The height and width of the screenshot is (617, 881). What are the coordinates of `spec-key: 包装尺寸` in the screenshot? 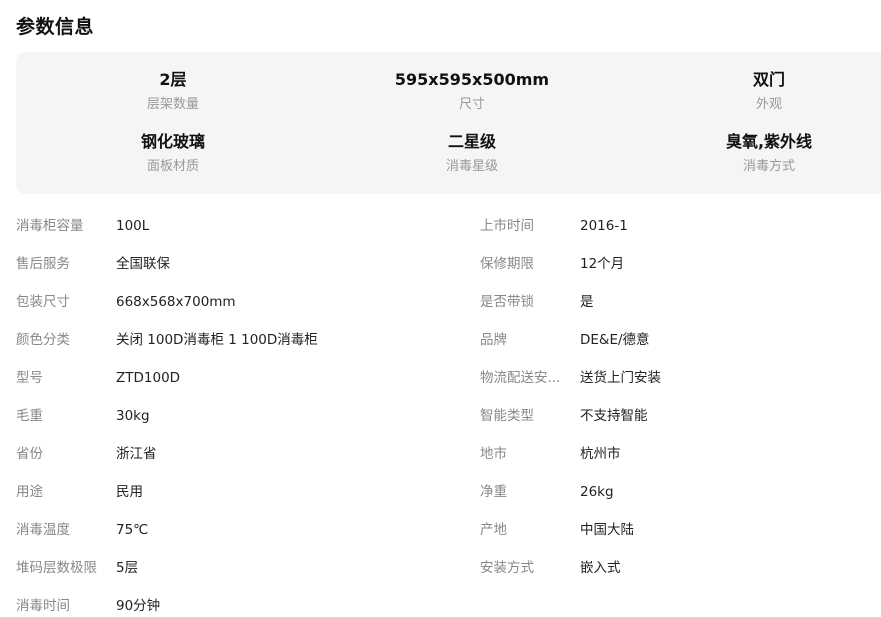 It's located at (43, 302).